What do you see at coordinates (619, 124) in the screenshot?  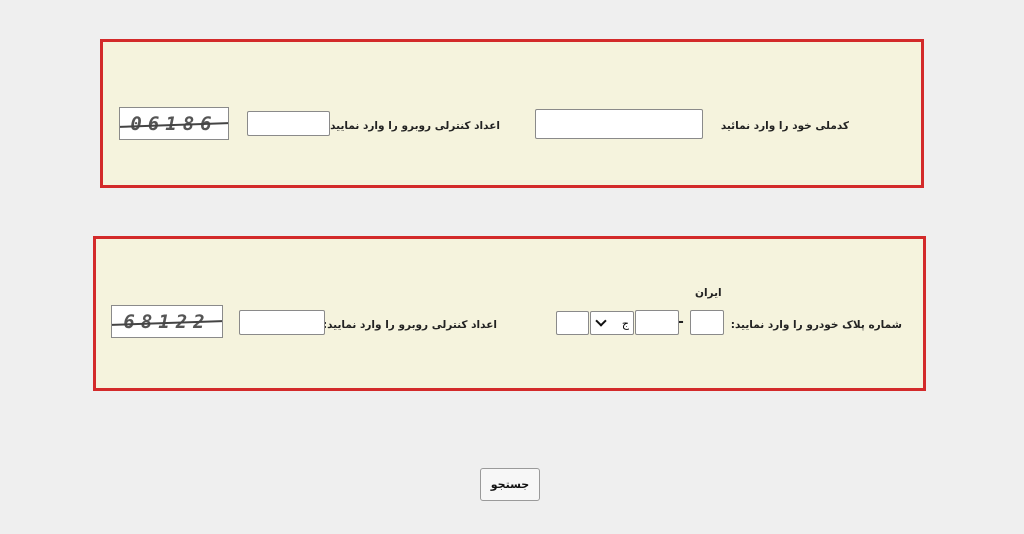 I see `national-id-input` at bounding box center [619, 124].